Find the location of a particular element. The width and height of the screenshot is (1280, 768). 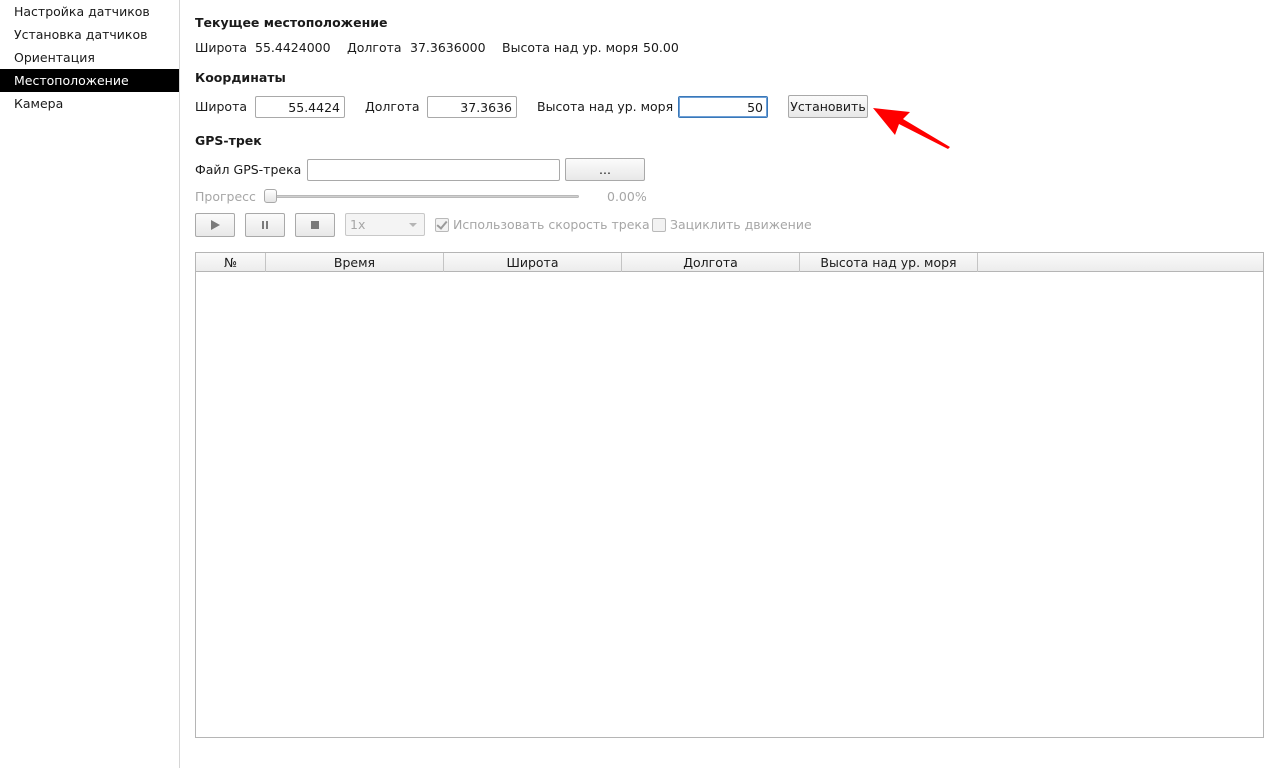

current-latitude-value: 55.4424000 is located at coordinates (293, 47).